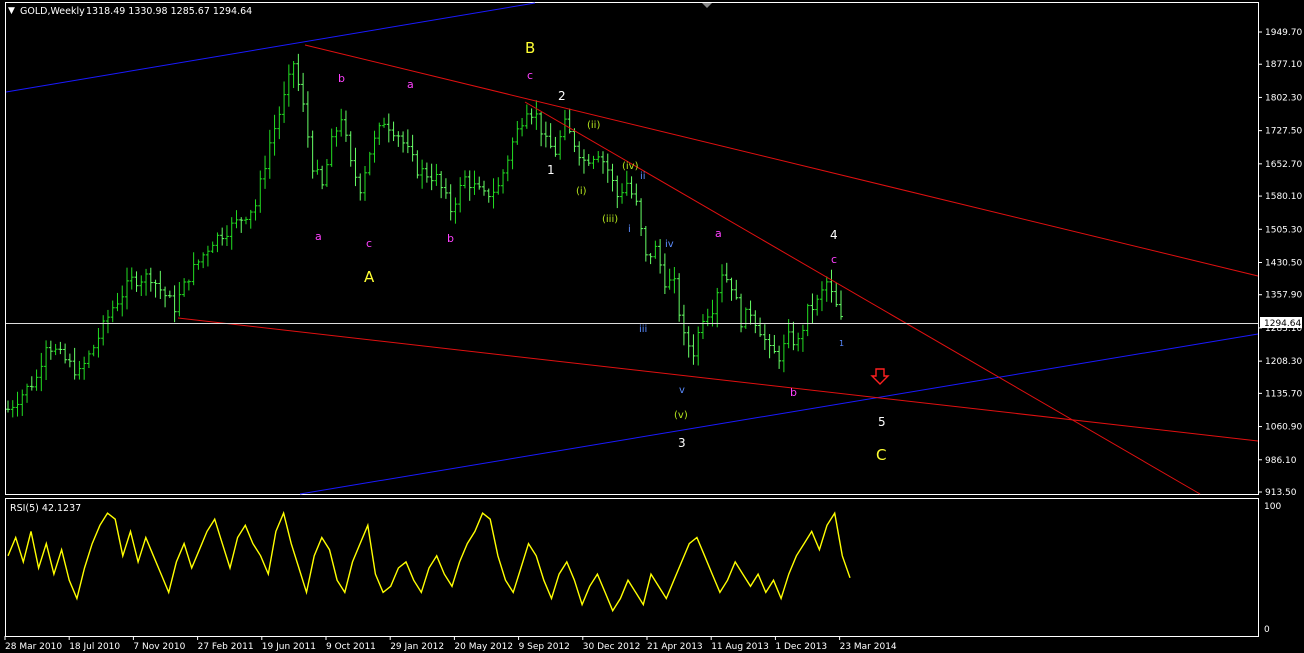 This screenshot has height=653, width=1304. What do you see at coordinates (682, 390) in the screenshot?
I see `wave-label-v: v` at bounding box center [682, 390].